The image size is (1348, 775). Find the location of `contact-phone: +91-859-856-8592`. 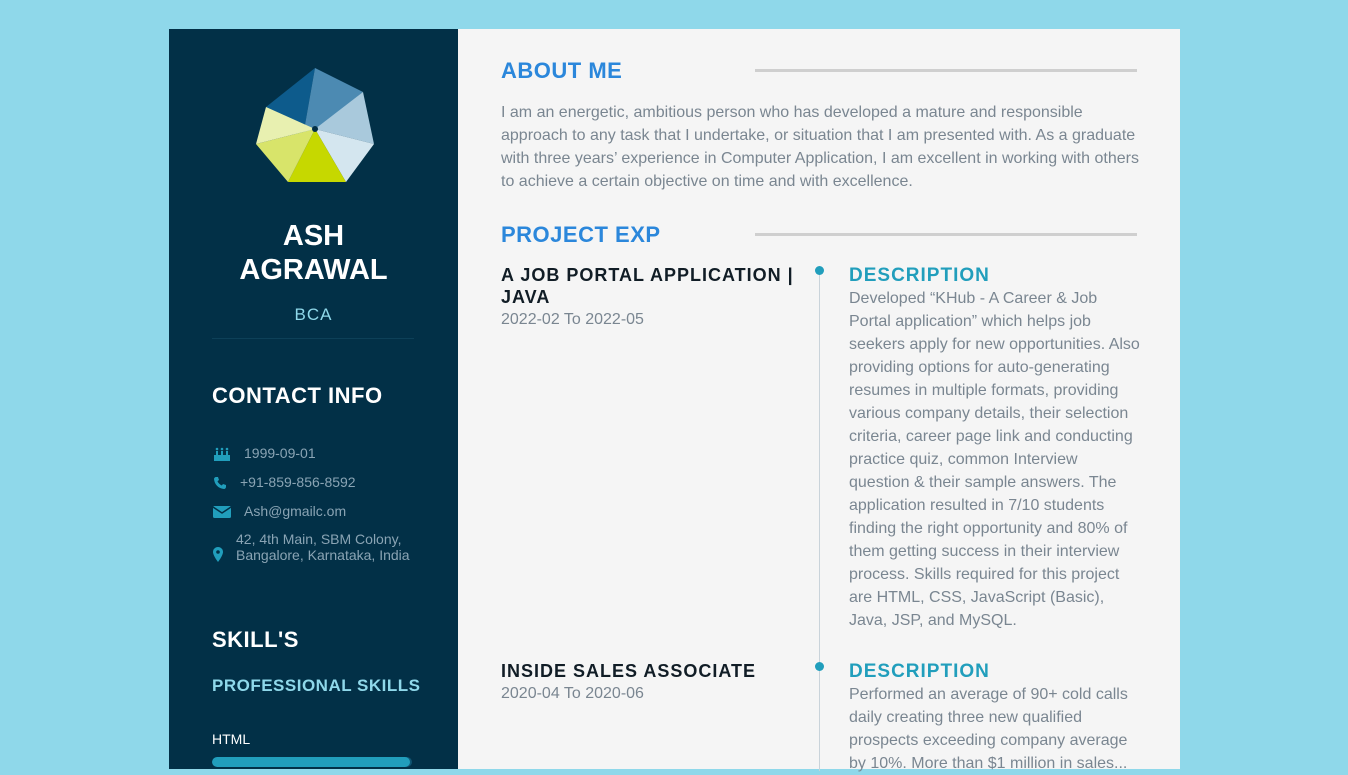

contact-phone: +91-859-856-8592 is located at coordinates (284, 483).